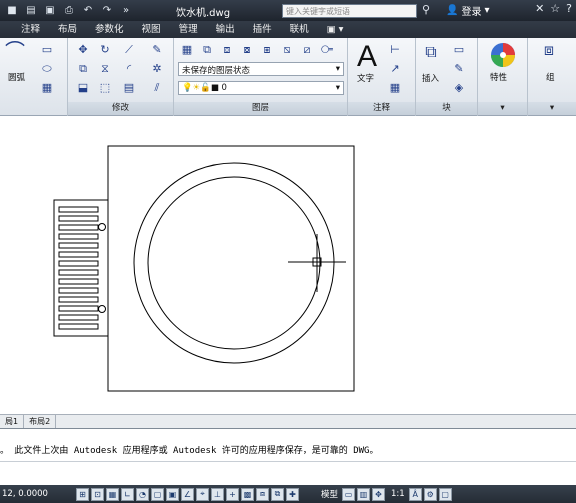  What do you see at coordinates (367, 57) in the screenshot?
I see `text-icon: A` at bounding box center [367, 57].